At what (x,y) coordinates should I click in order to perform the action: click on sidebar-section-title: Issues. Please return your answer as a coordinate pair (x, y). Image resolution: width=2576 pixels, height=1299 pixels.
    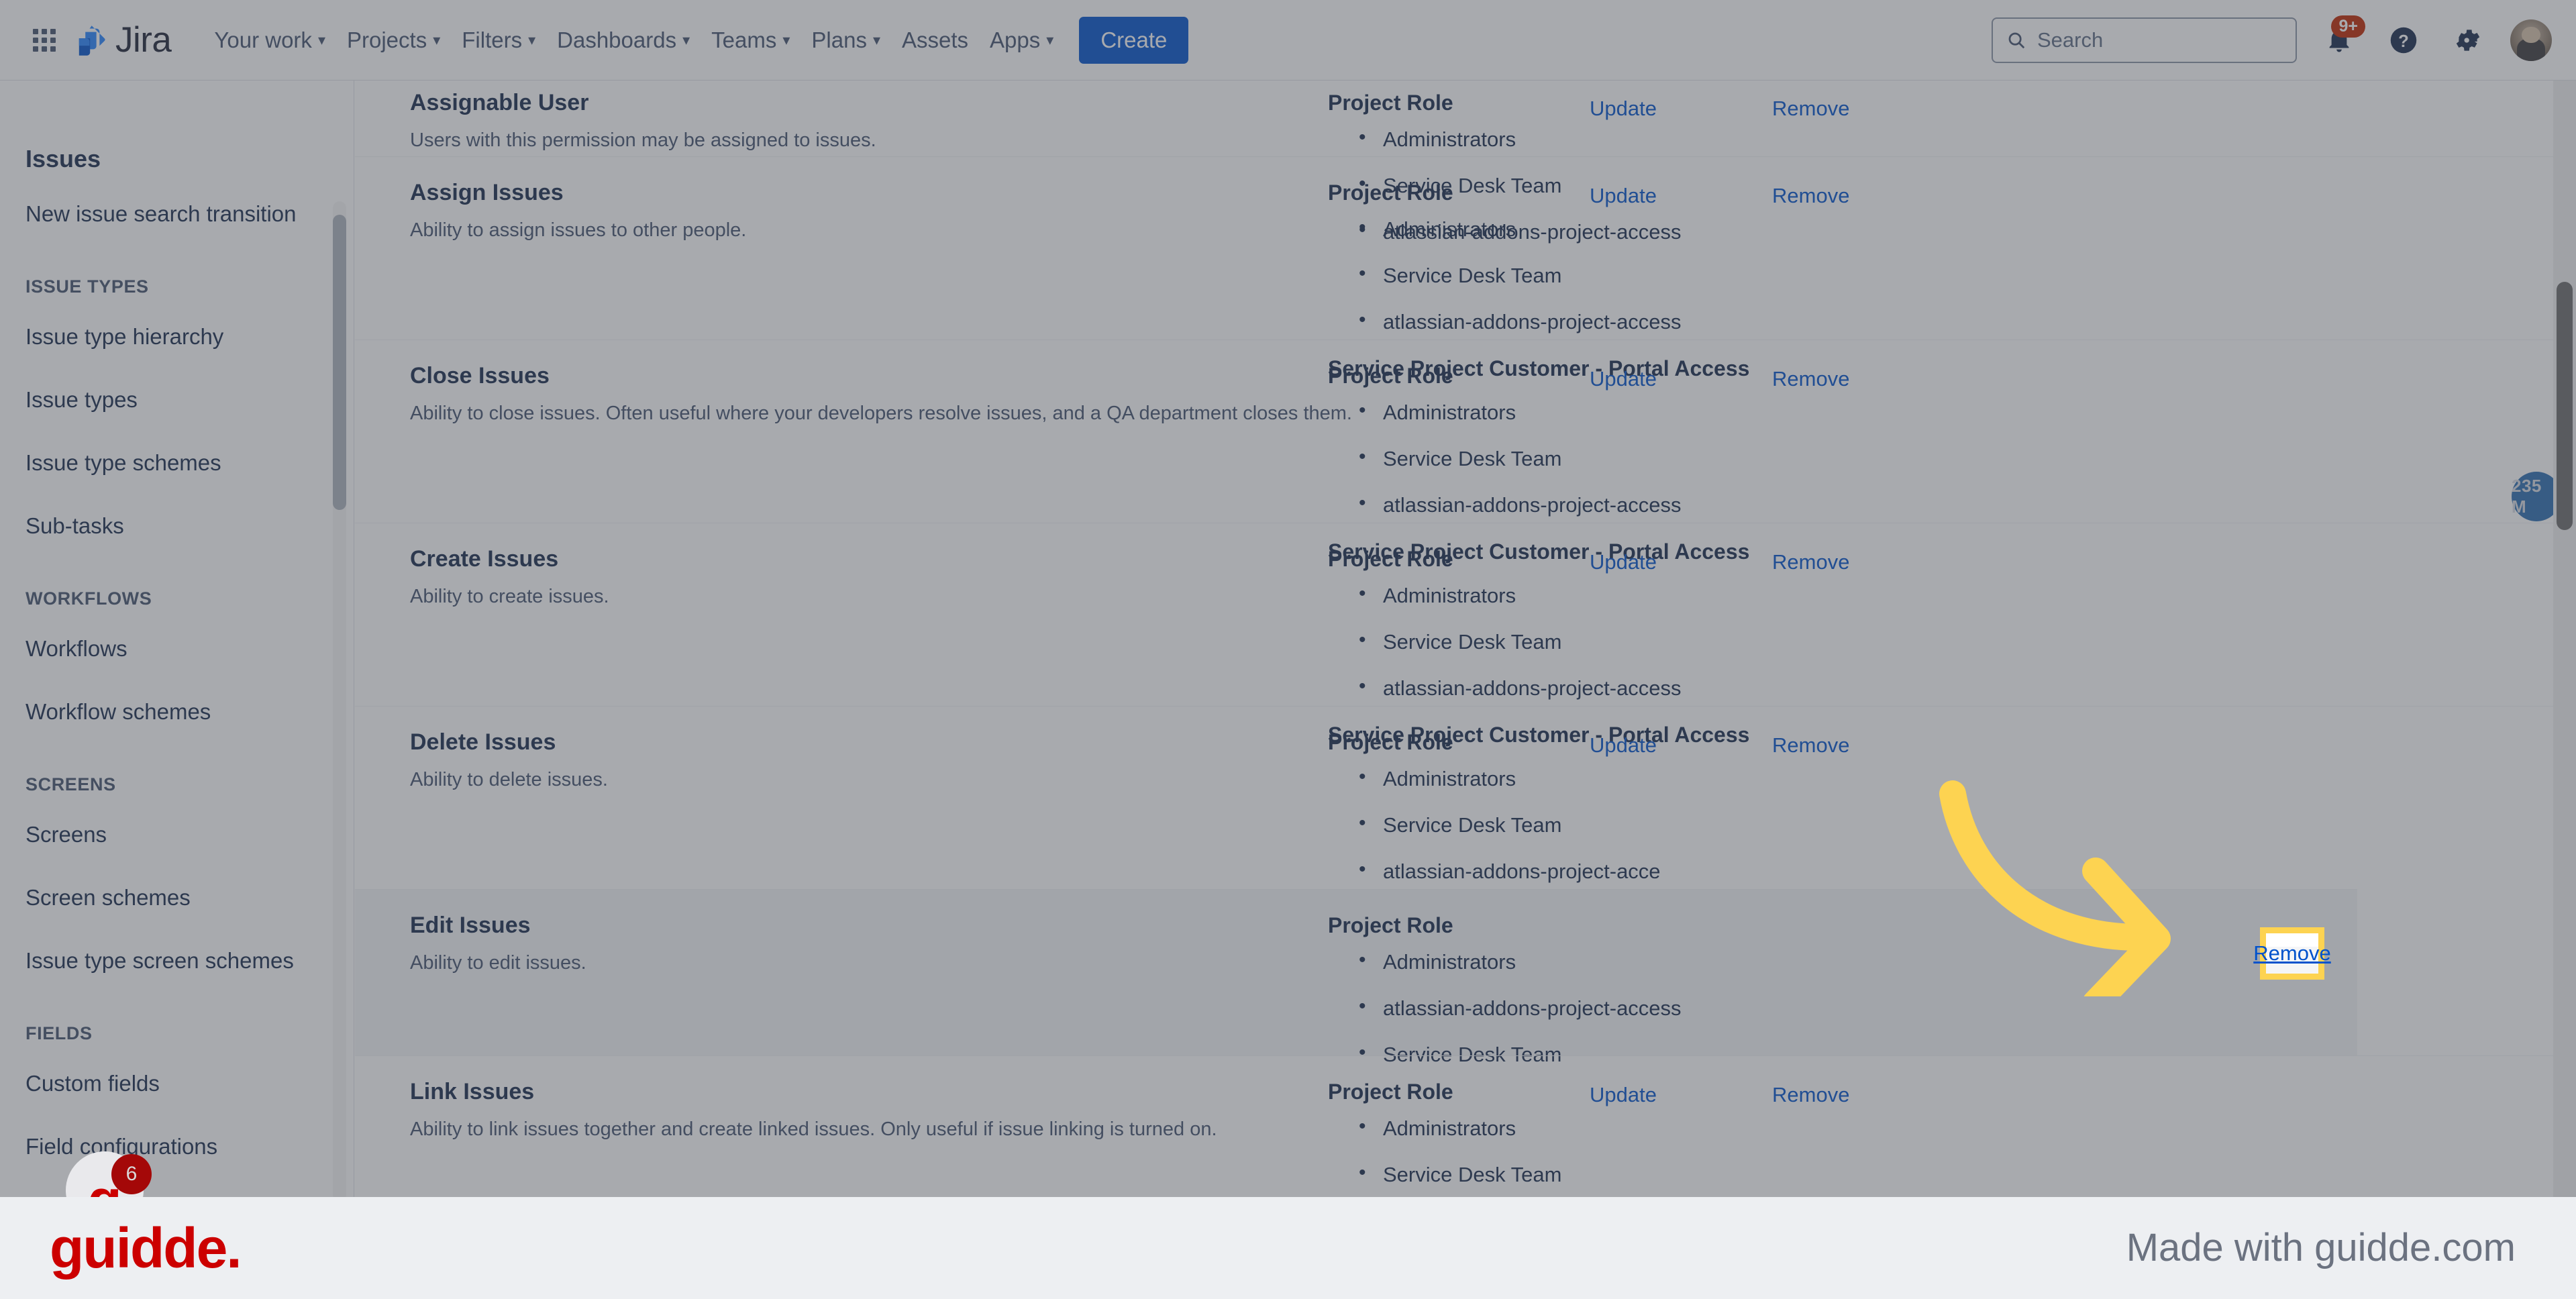
    Looking at the image, I should click on (63, 158).